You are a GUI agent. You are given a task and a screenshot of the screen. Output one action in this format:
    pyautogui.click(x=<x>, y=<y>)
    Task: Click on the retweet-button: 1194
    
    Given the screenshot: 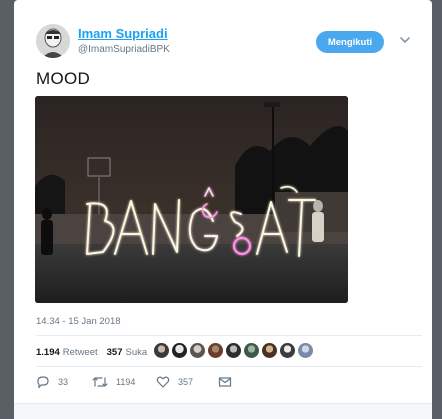 What is the action you would take?
    pyautogui.click(x=113, y=382)
    